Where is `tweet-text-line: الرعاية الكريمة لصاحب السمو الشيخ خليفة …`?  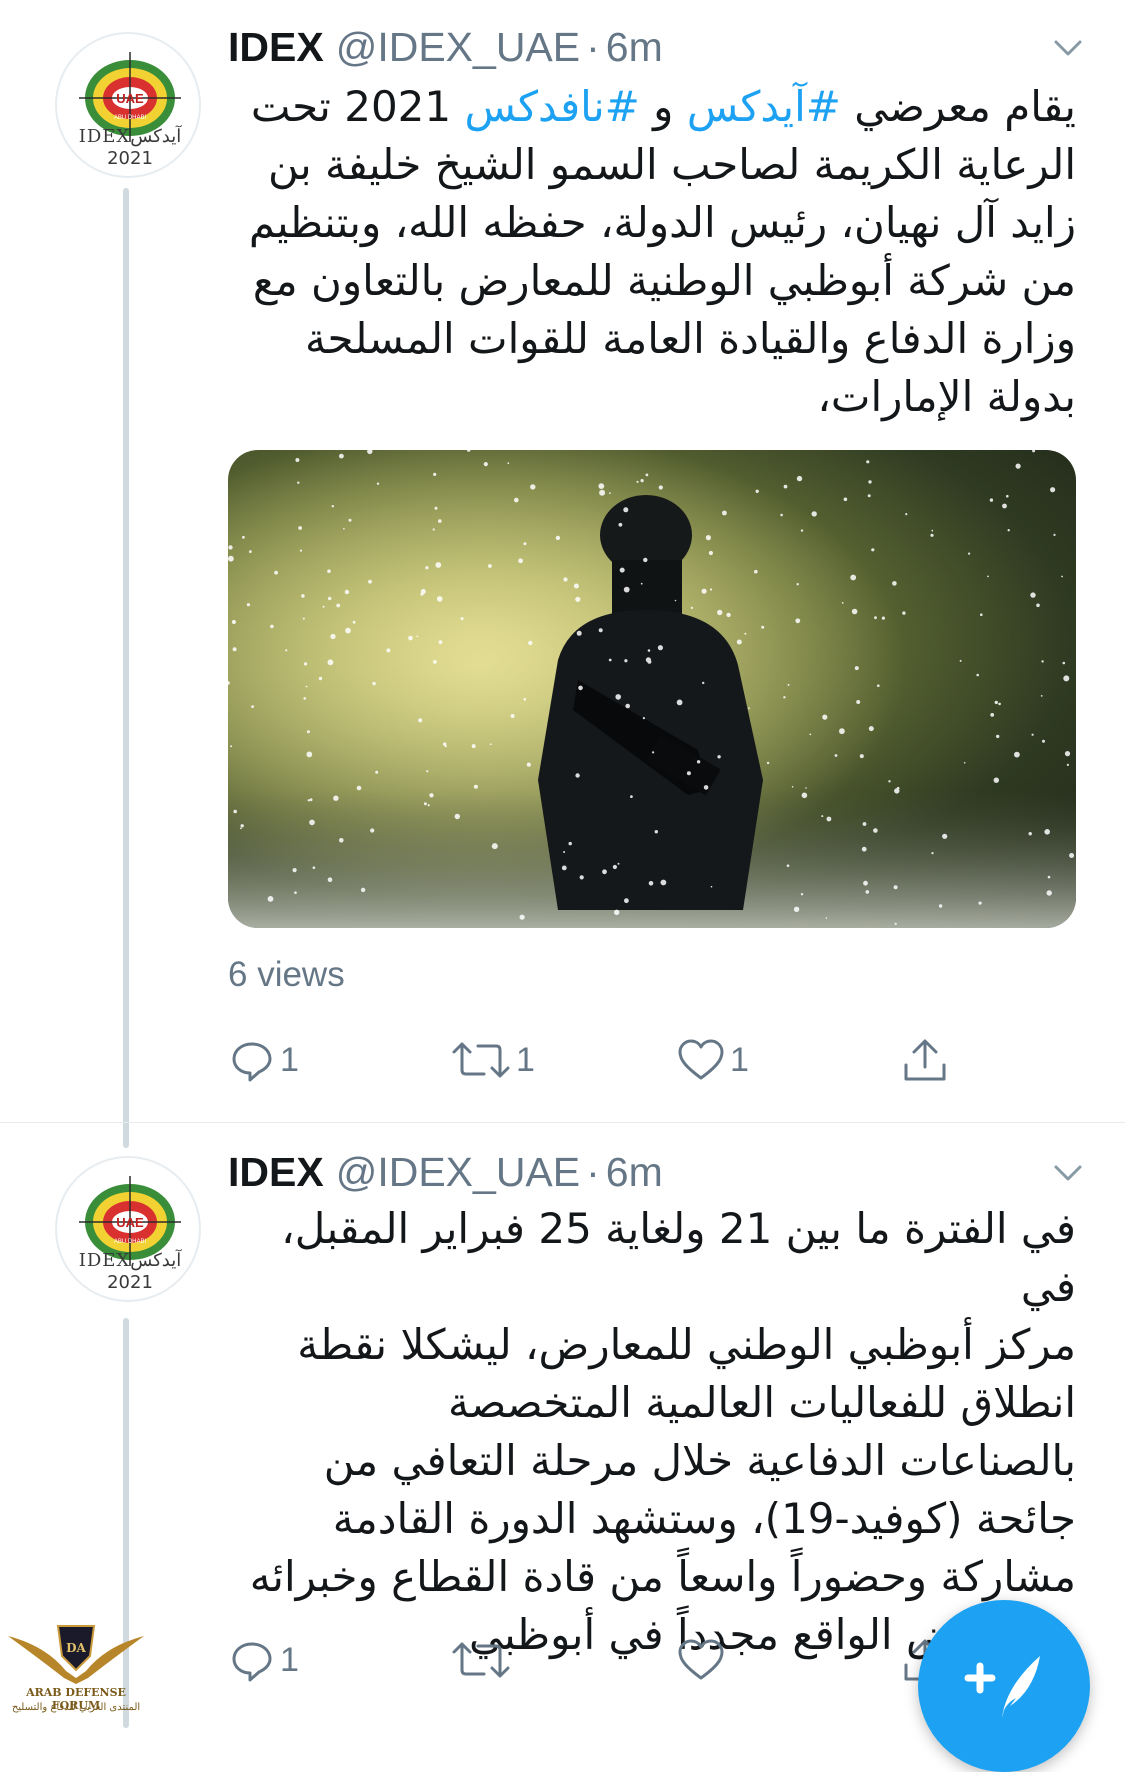
tweet-text-line: الرعاية الكريمة لصاحب السمو الشيخ خليفة … is located at coordinates (652, 165).